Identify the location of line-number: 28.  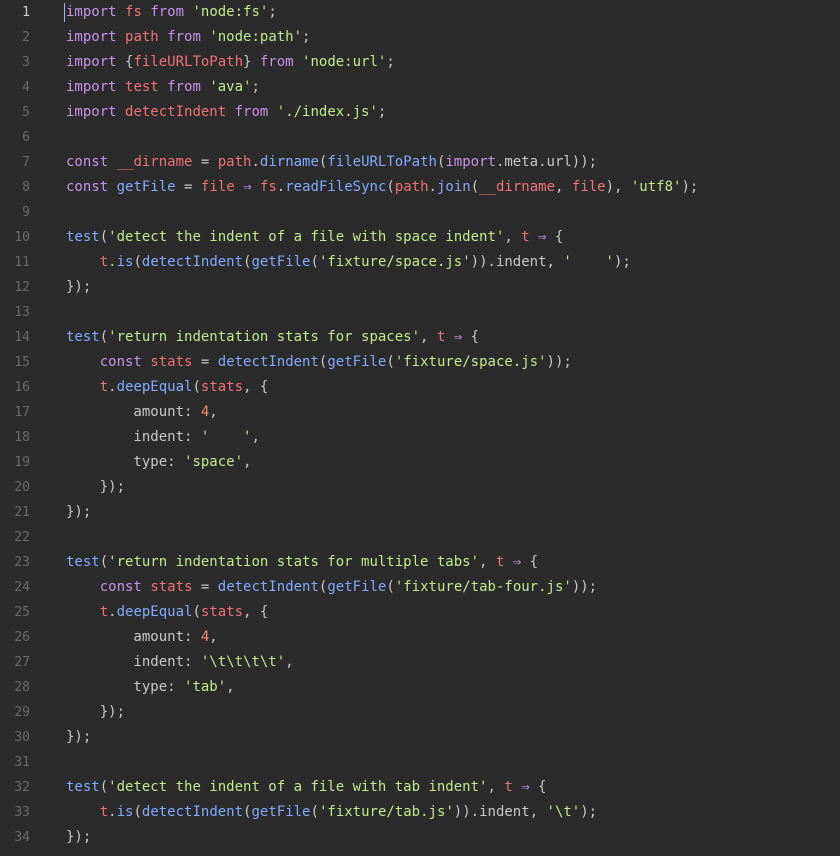
(22, 687).